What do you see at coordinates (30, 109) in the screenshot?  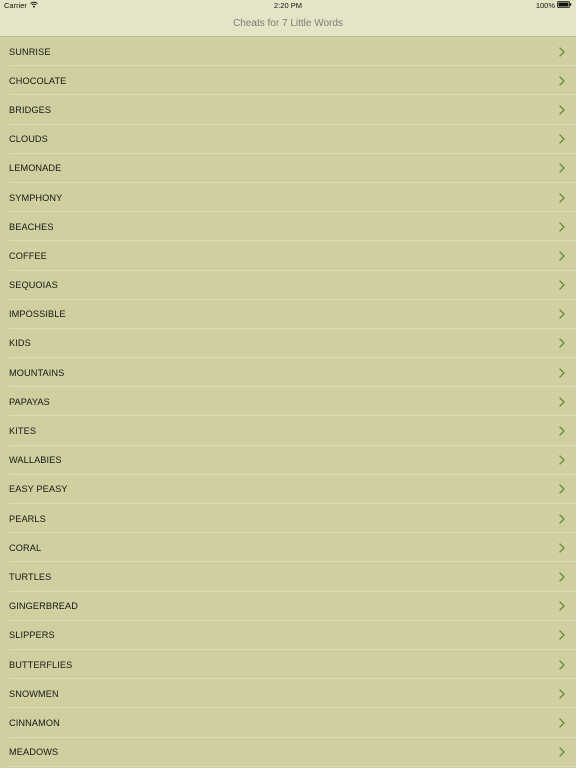 I see `list-item-label: BRIDGES` at bounding box center [30, 109].